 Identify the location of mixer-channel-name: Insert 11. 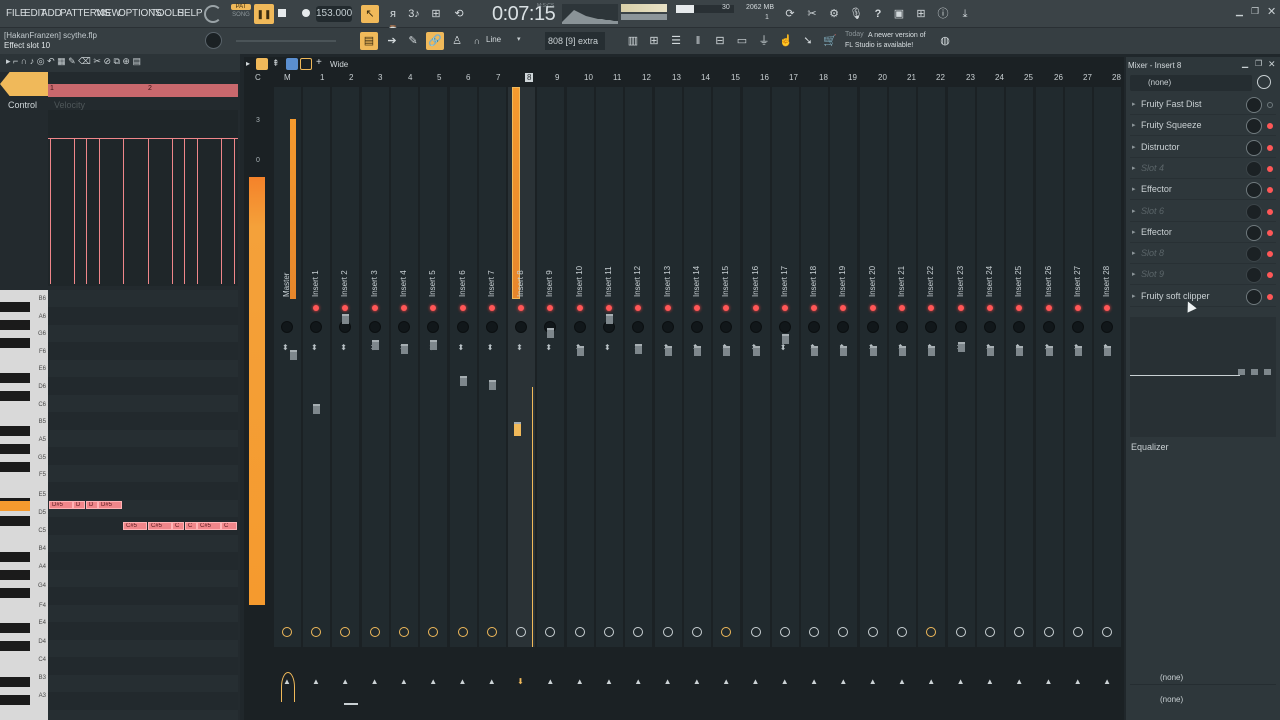
(608, 281).